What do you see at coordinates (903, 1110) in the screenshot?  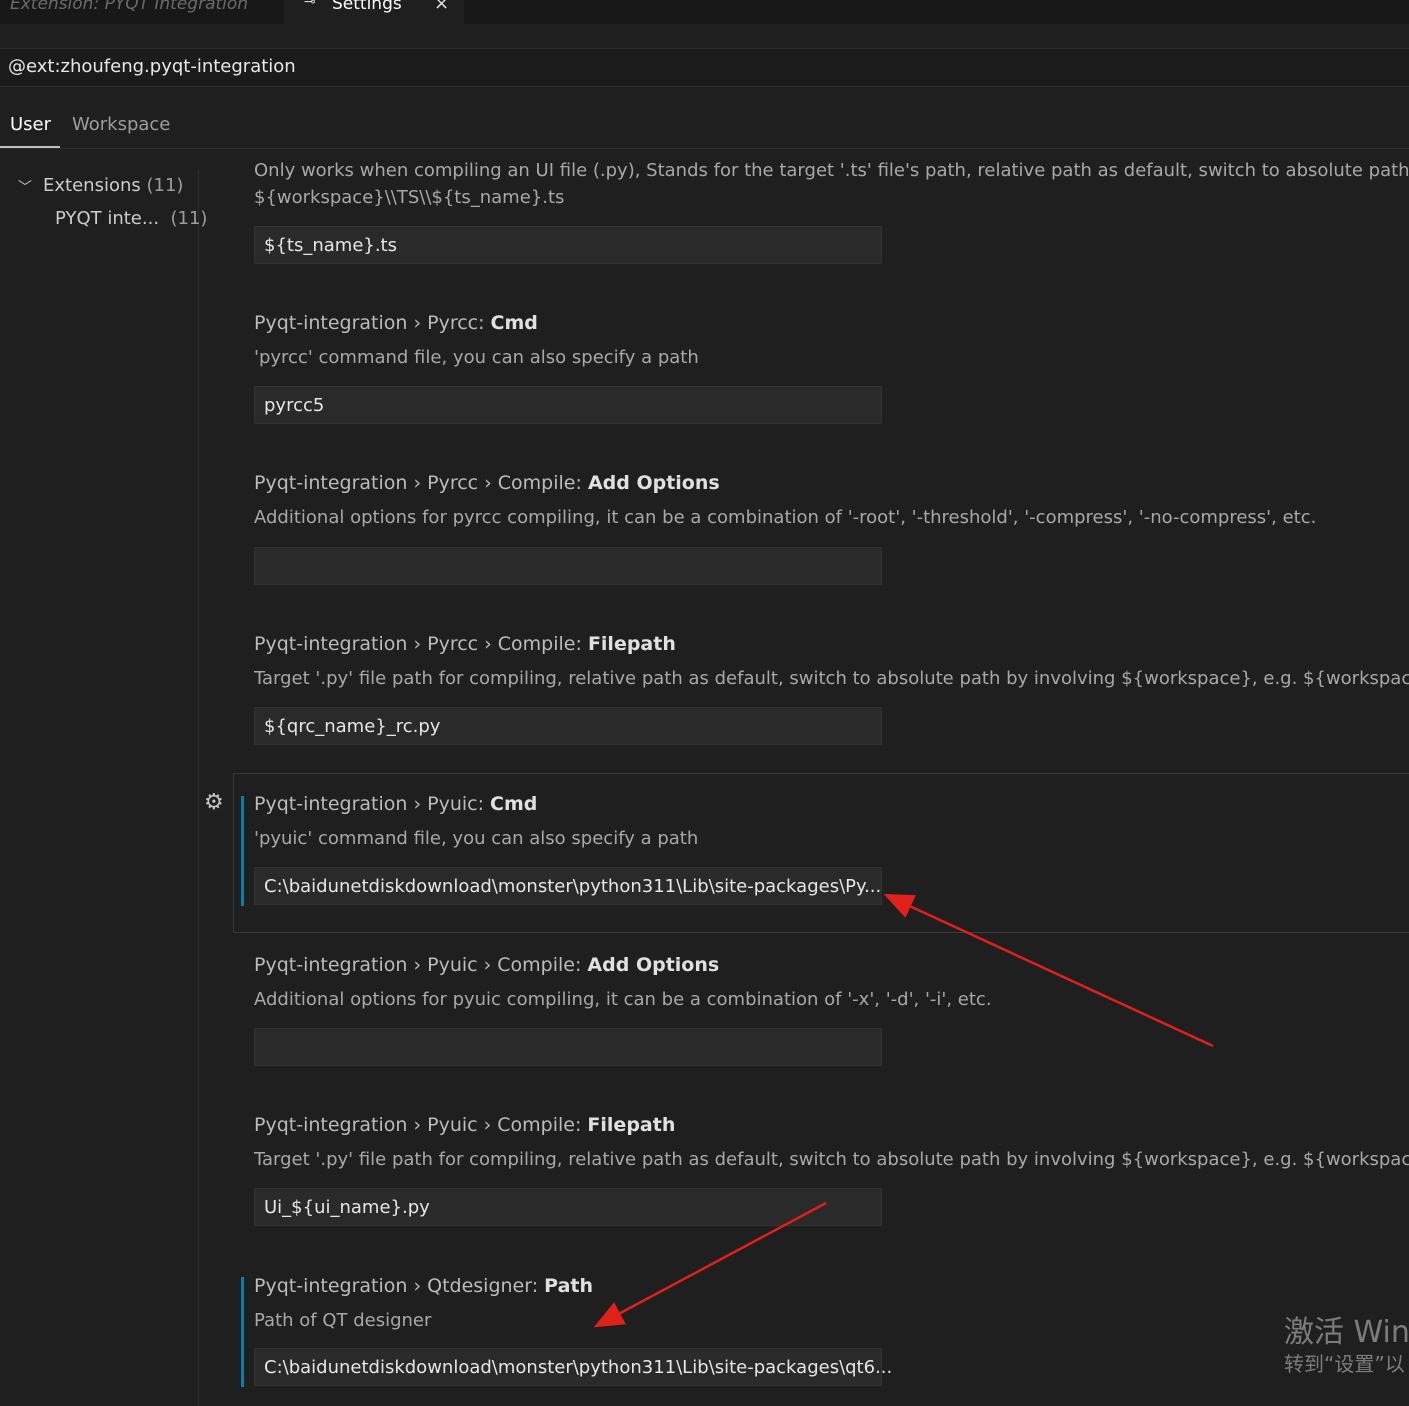 I see `annotation-arrows` at bounding box center [903, 1110].